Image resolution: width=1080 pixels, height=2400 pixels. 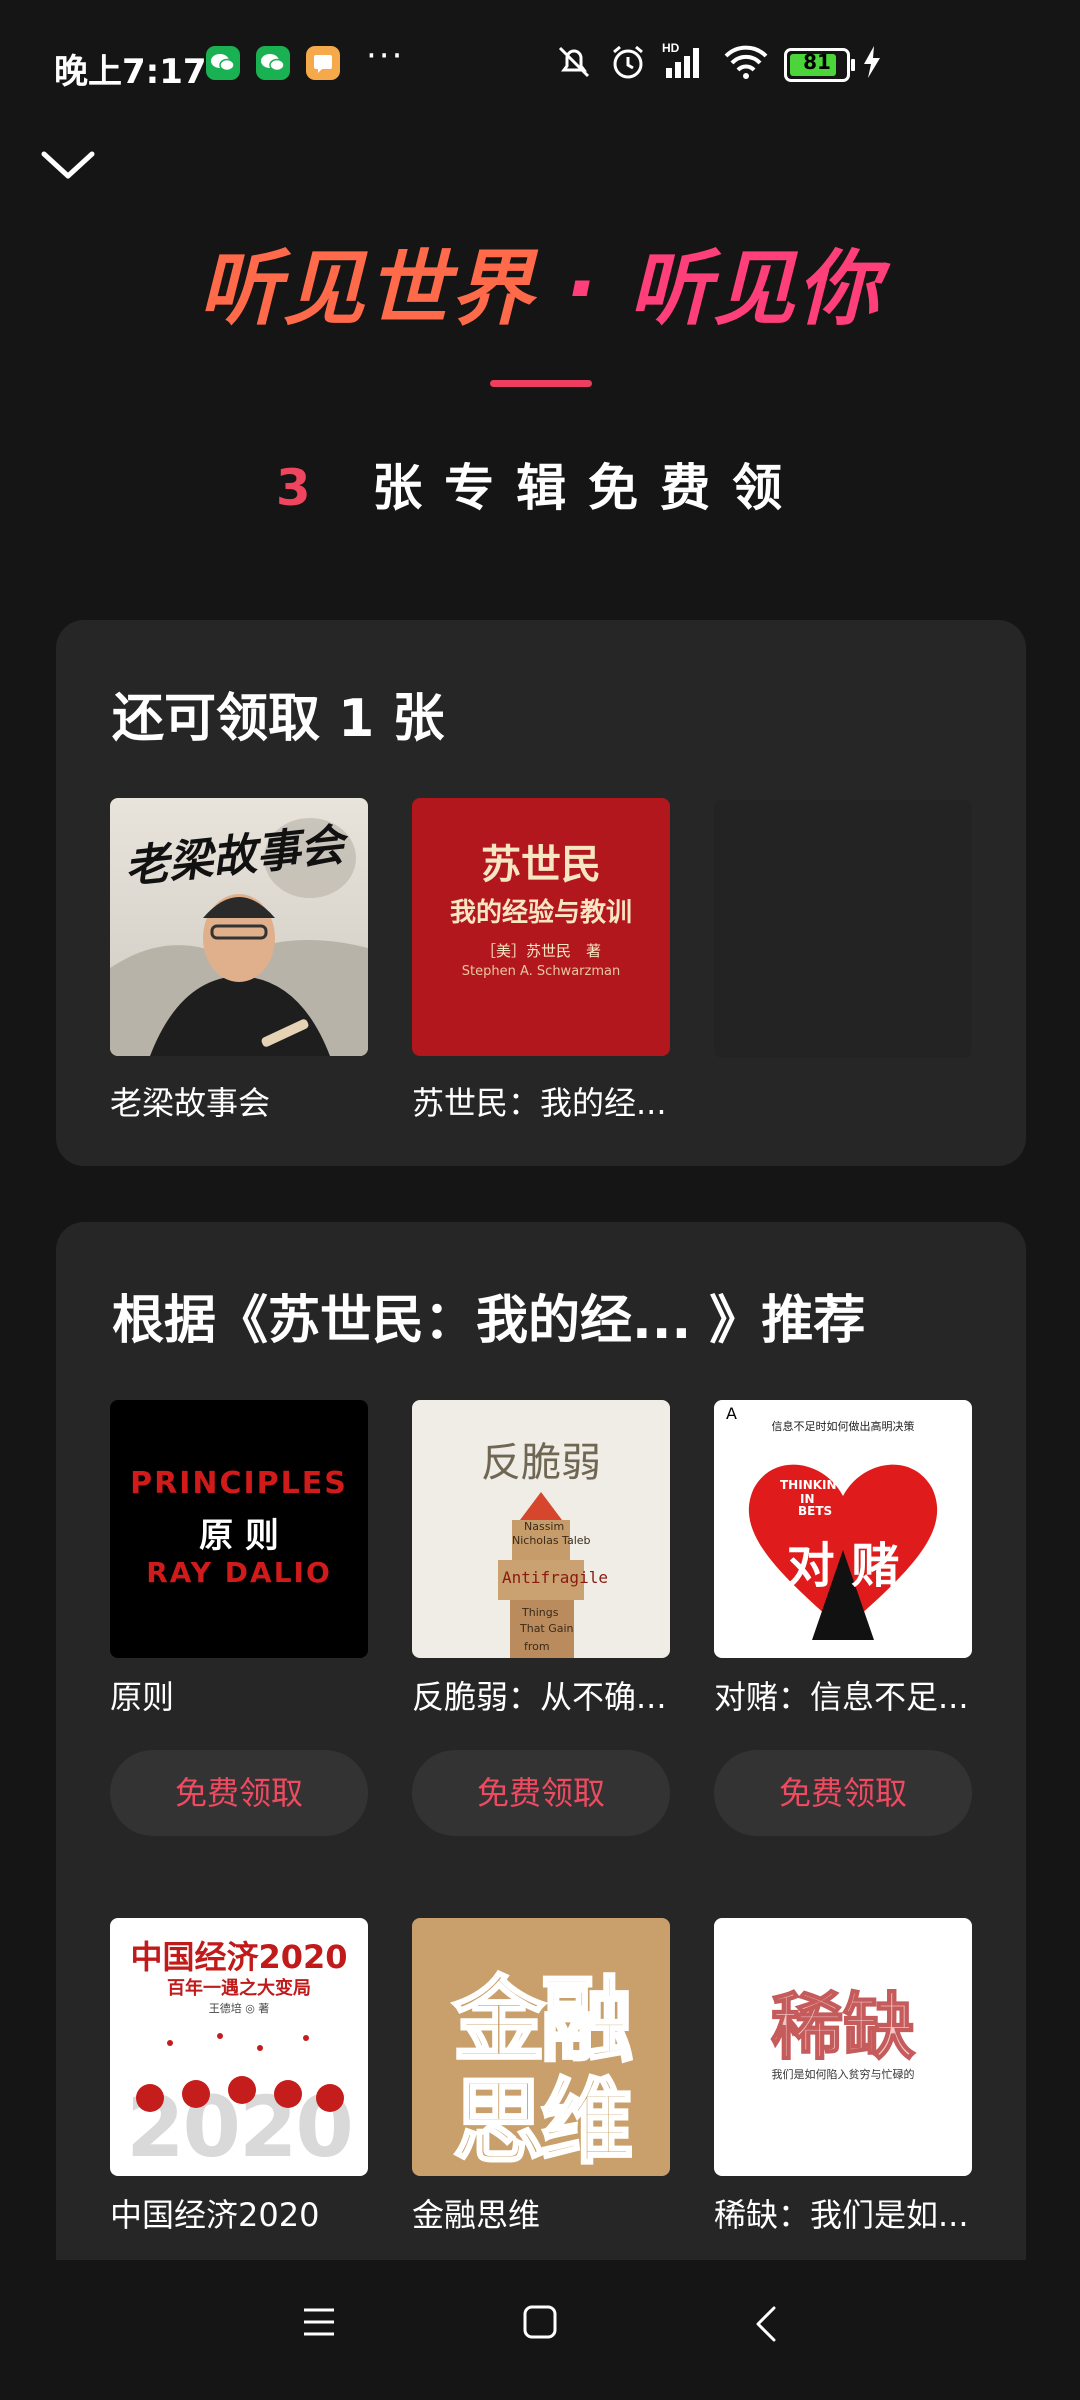 I want to click on album-label: 中国经济2020, so click(x=245, y=2213).